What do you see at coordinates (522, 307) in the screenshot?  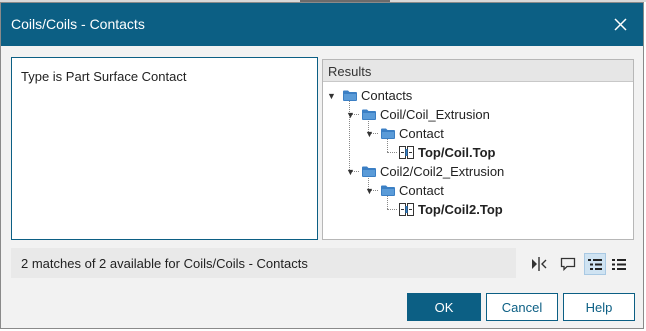 I see `cancel-button: Cancel` at bounding box center [522, 307].